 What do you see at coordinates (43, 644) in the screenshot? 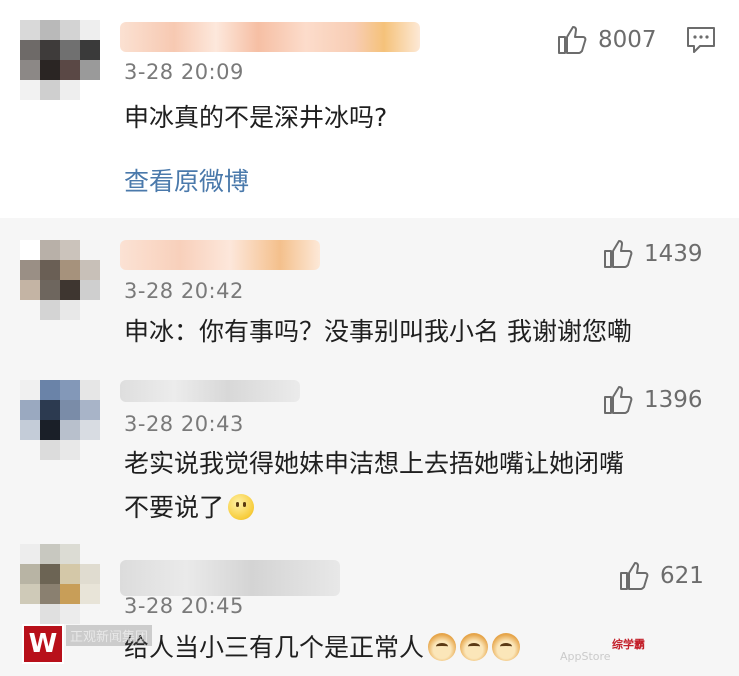
I see `watermark-logo: W` at bounding box center [43, 644].